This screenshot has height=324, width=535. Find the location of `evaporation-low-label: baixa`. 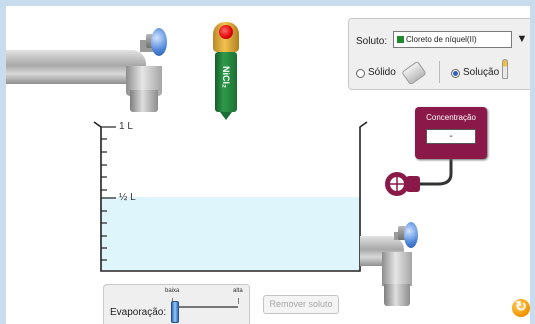

evaporation-low-label: baixa is located at coordinates (172, 291).